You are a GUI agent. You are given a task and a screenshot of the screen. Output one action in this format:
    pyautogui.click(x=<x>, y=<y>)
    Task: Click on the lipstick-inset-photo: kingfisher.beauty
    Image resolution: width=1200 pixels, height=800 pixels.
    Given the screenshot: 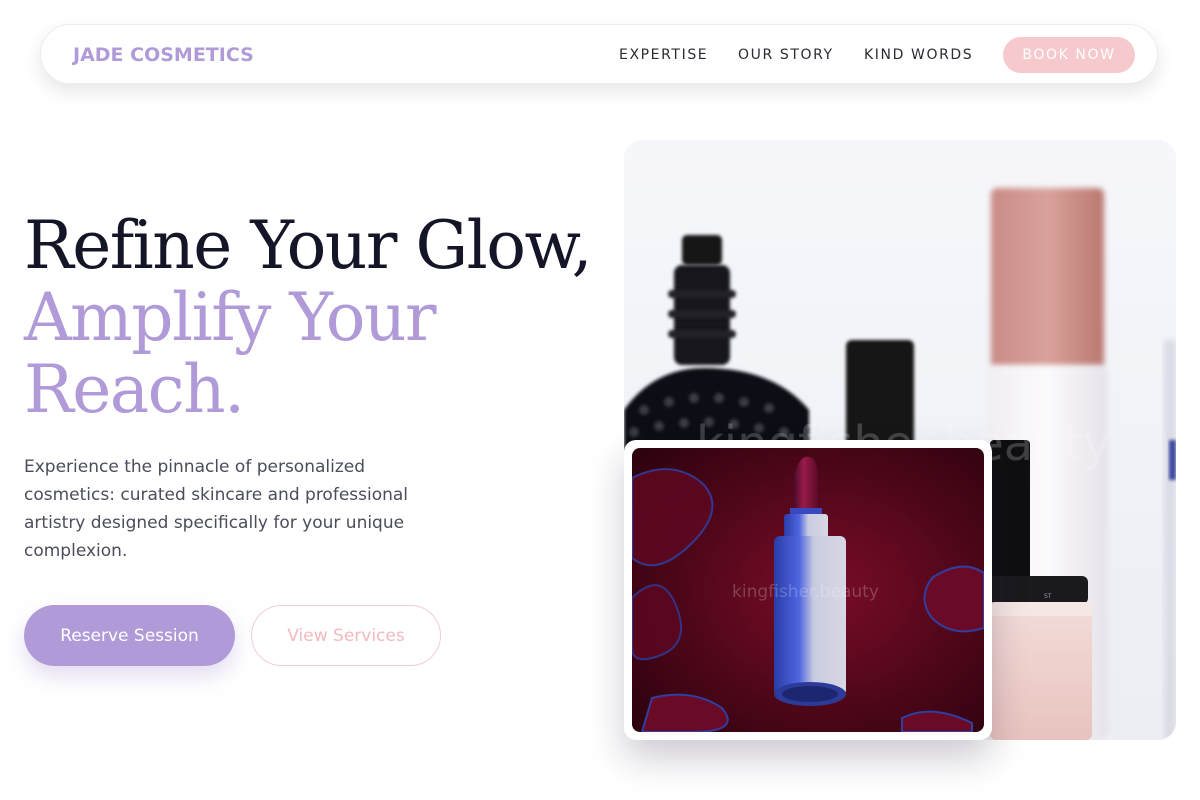 What is the action you would take?
    pyautogui.click(x=808, y=590)
    